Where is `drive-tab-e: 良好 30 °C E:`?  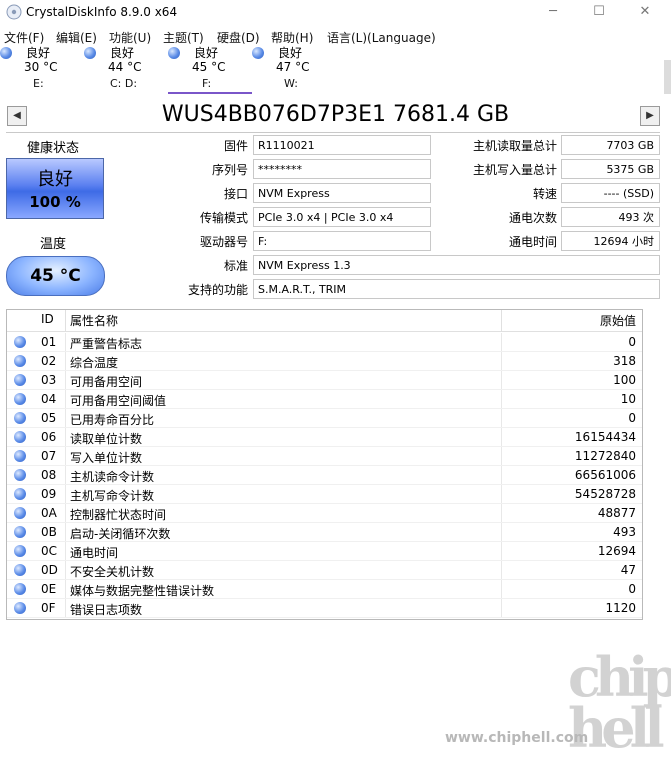 drive-tab-e: 良好 30 °C E: is located at coordinates (42, 68).